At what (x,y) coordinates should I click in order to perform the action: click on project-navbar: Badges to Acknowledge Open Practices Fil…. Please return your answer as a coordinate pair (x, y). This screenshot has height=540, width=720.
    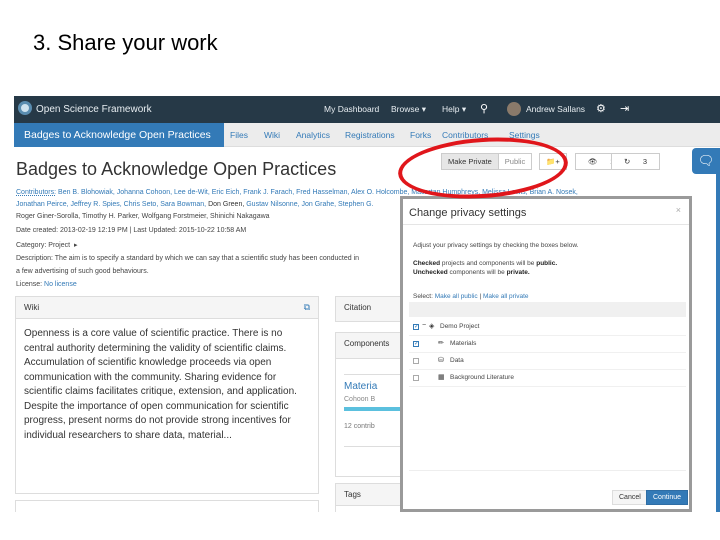
    Looking at the image, I should click on (367, 135).